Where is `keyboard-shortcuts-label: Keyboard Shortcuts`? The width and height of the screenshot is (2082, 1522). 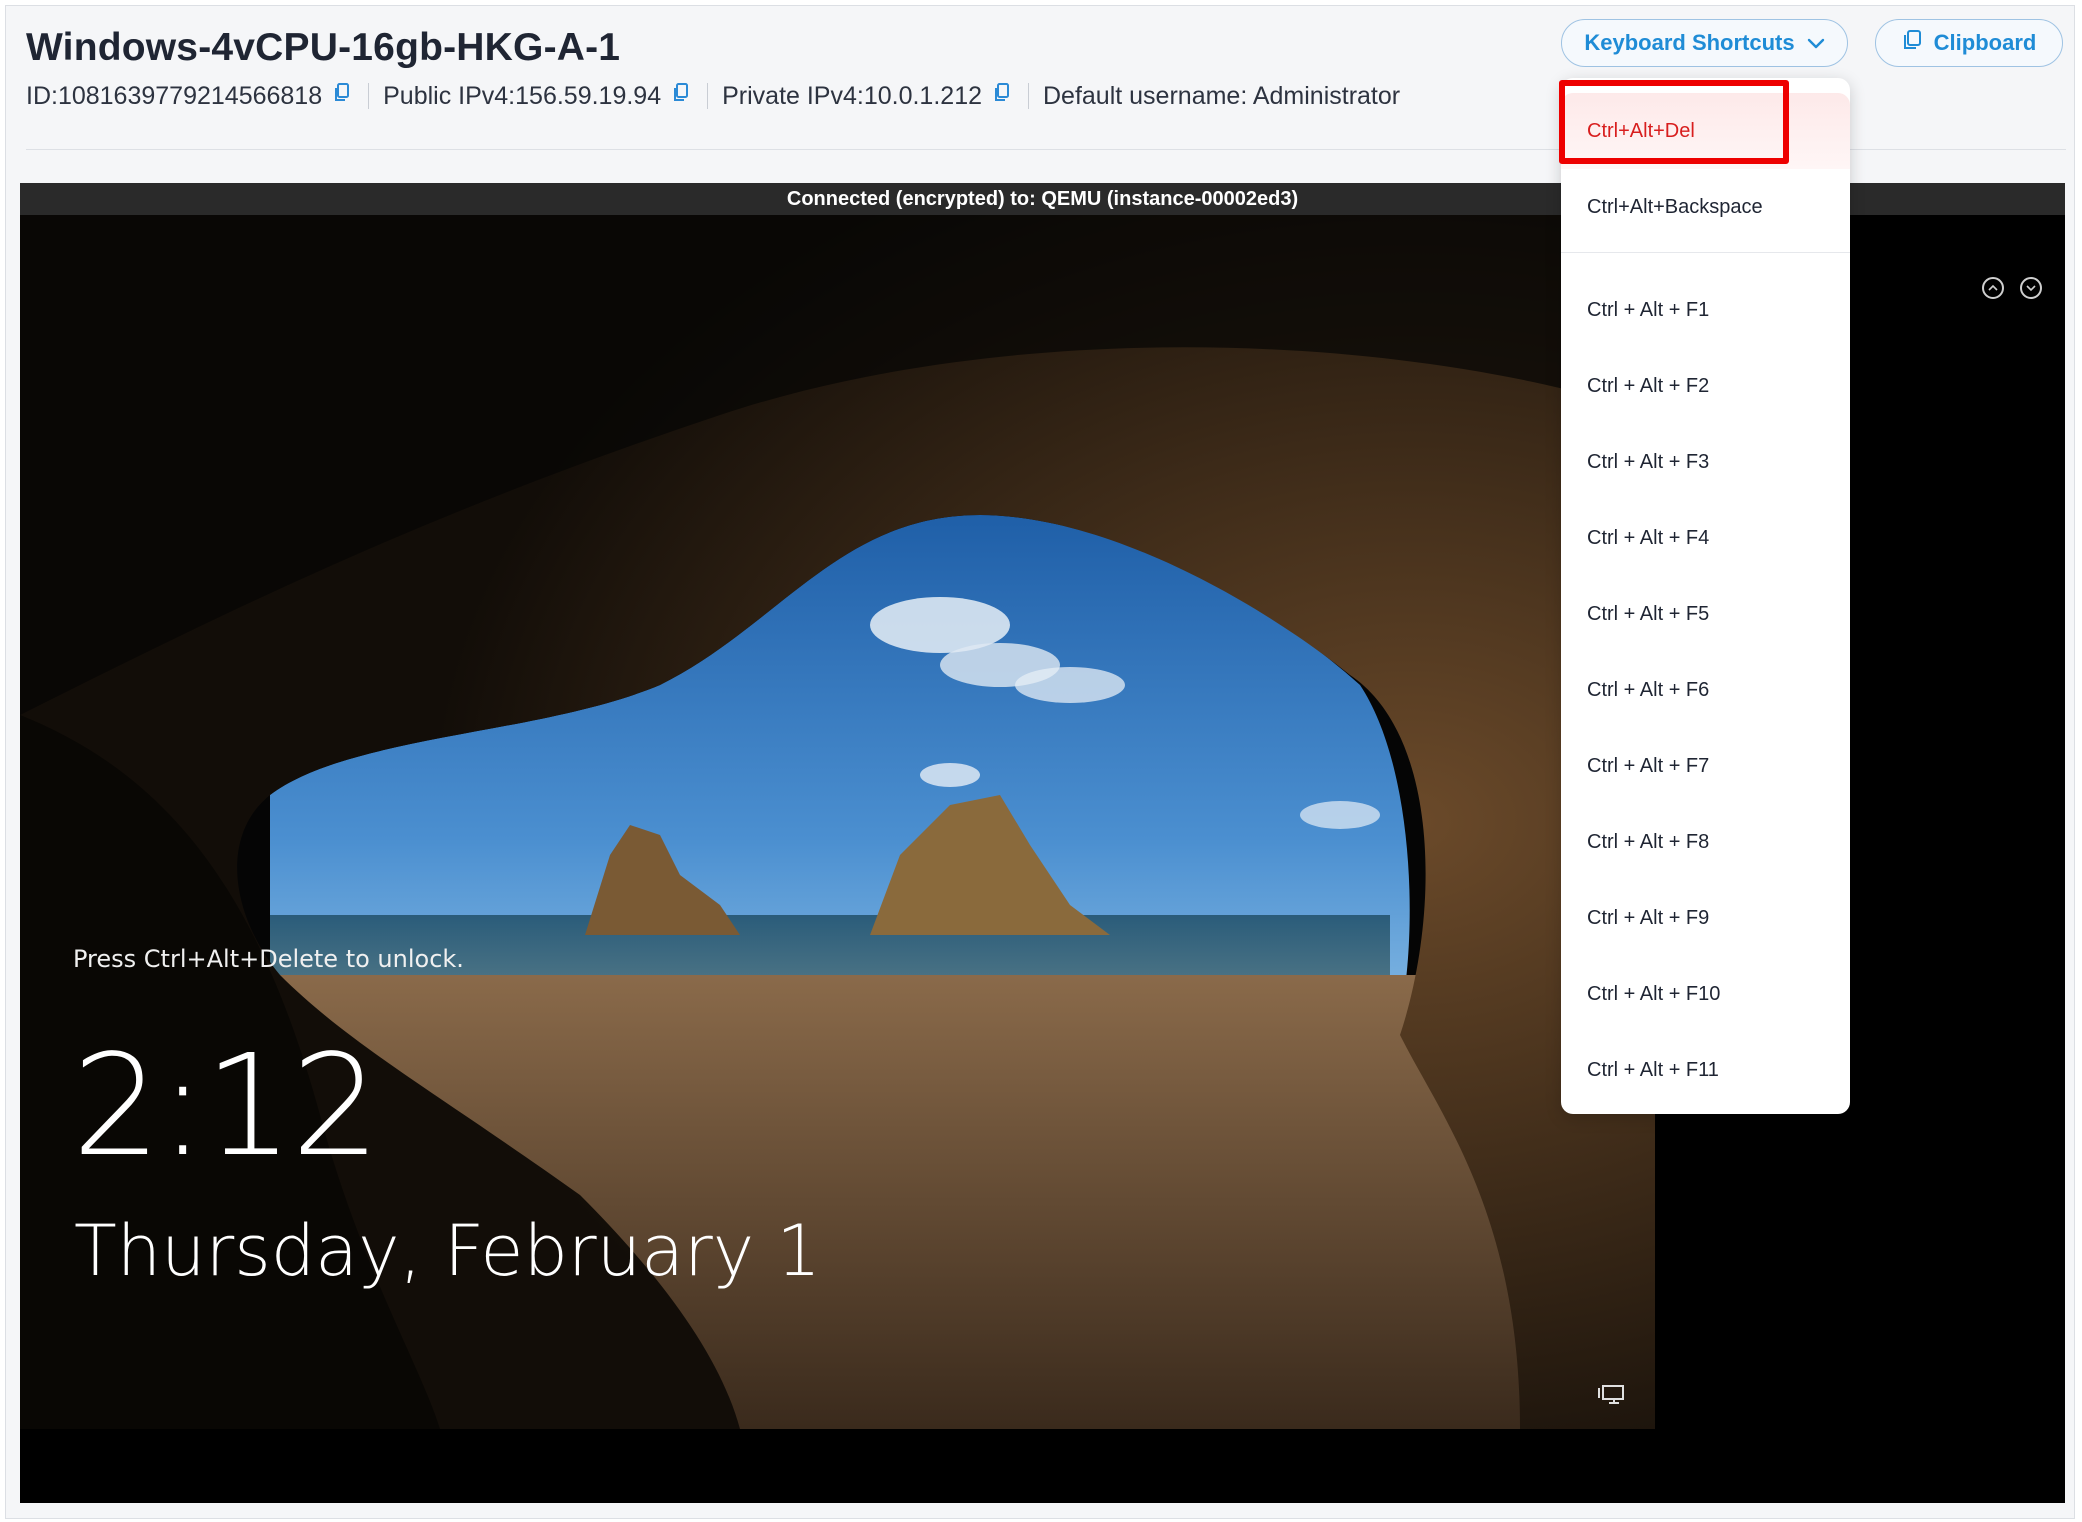 keyboard-shortcuts-label: Keyboard Shortcuts is located at coordinates (1689, 42).